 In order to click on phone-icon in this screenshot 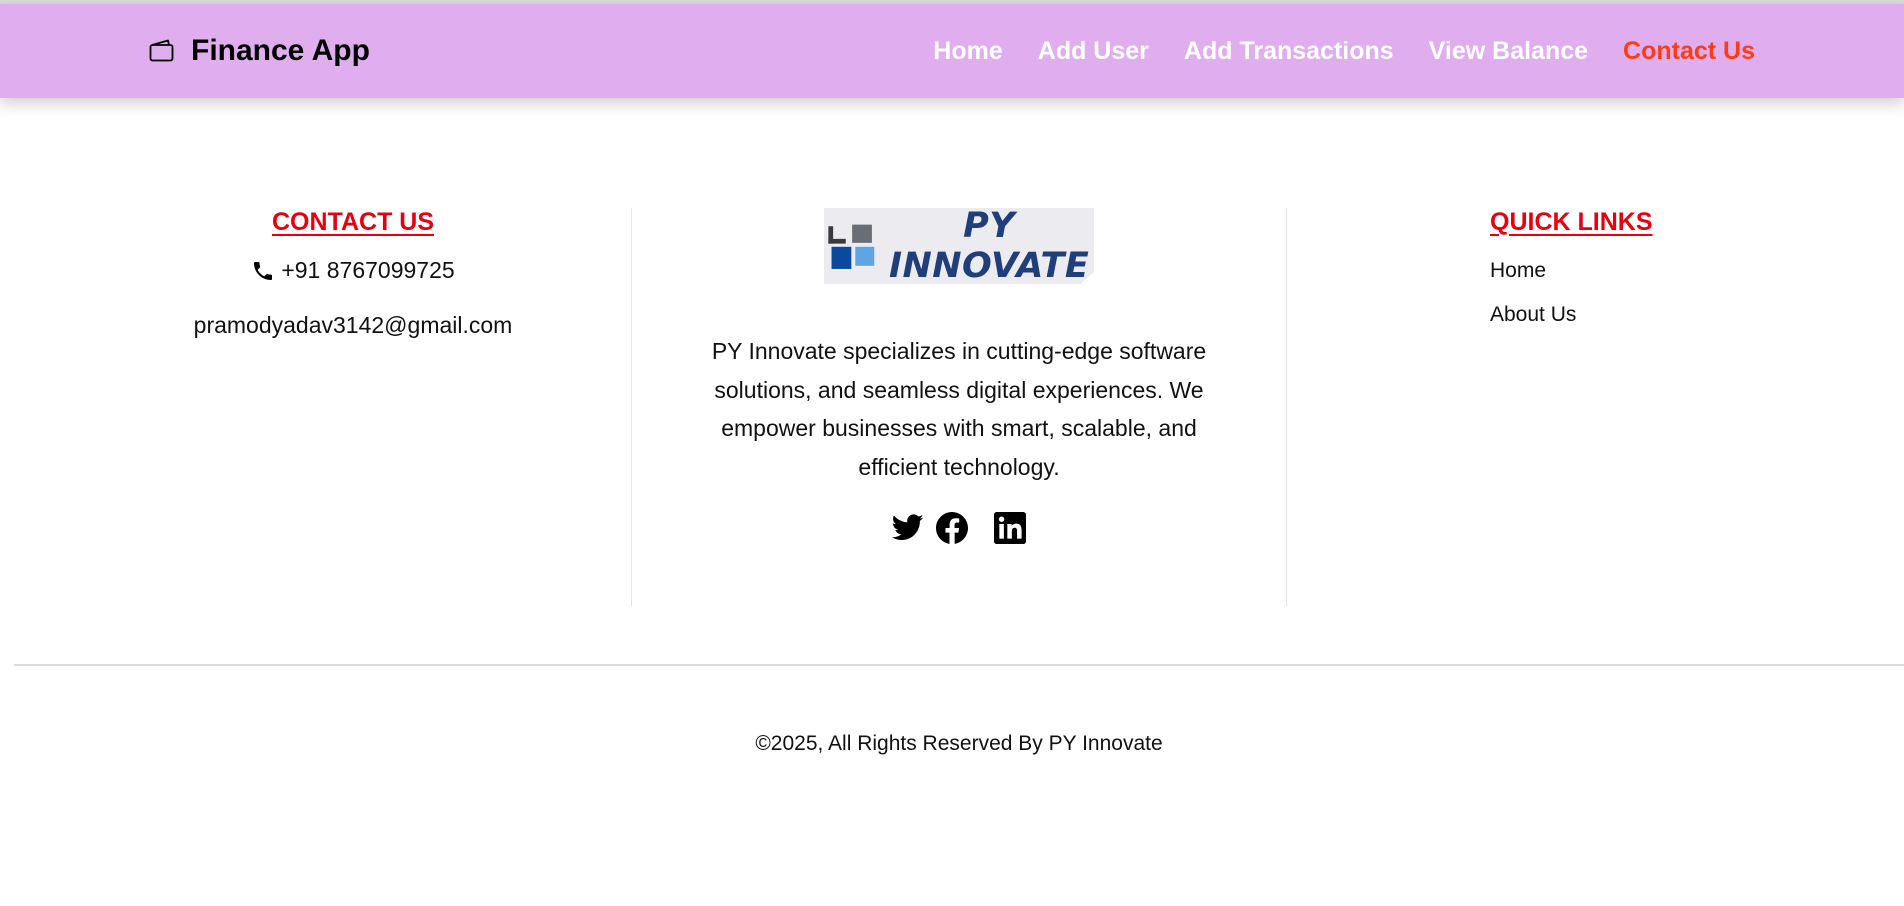, I will do `click(263, 270)`.